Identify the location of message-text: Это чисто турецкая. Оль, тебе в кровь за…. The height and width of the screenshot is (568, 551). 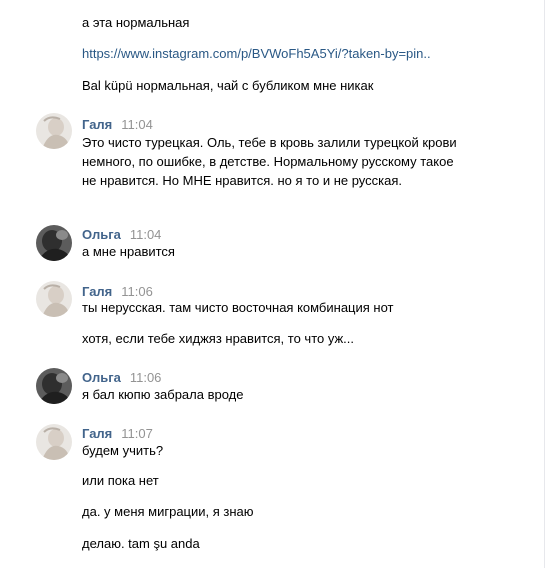
(269, 161).